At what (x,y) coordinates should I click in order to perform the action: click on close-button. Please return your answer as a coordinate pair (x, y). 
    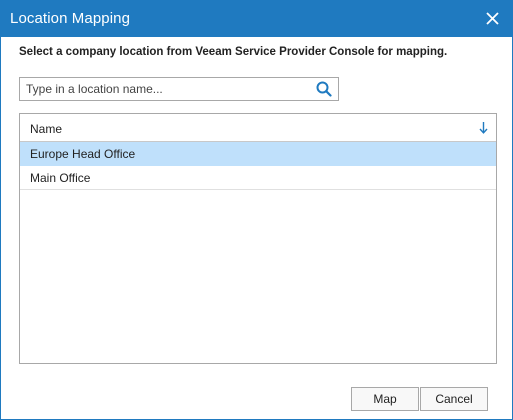
    Looking at the image, I should click on (493, 19).